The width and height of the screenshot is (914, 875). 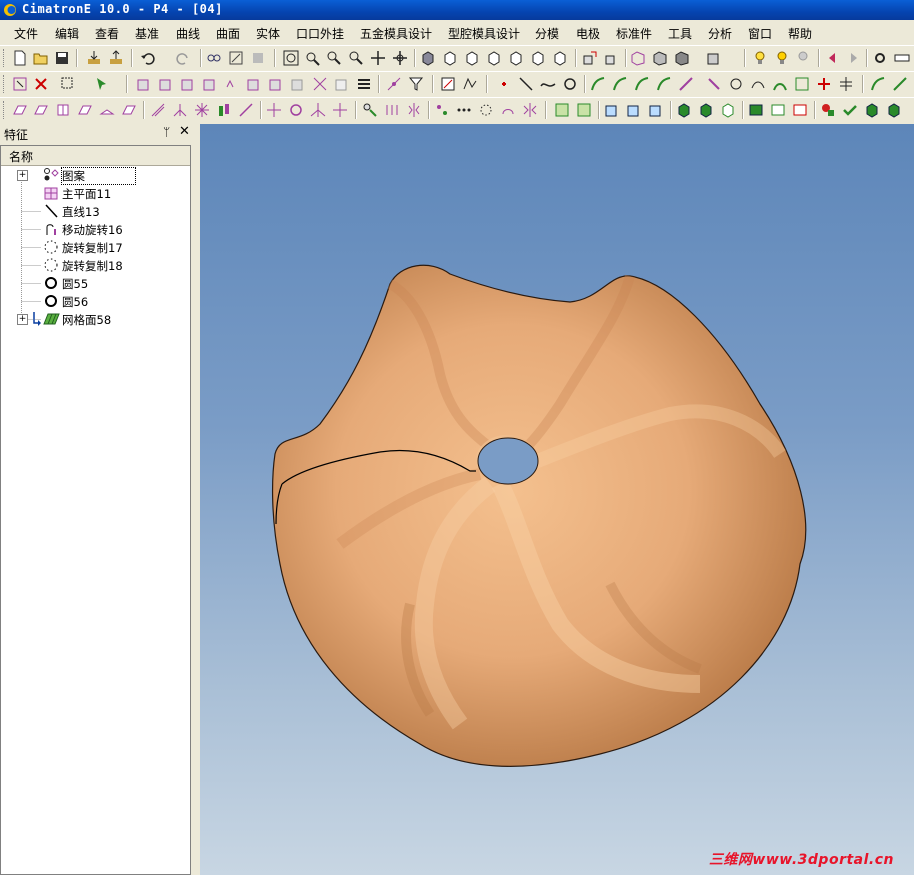 What do you see at coordinates (684, 110) in the screenshot?
I see `solid-tool-1-icon` at bounding box center [684, 110].